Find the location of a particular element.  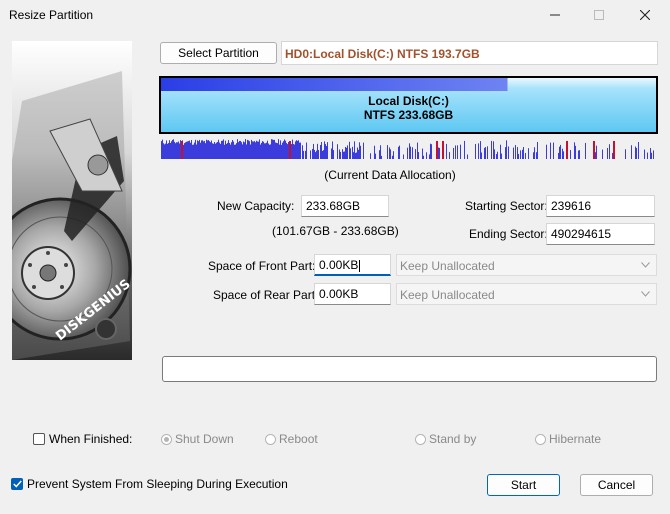

hard-drive-illustration: DISKGENIUS is located at coordinates (72, 200).